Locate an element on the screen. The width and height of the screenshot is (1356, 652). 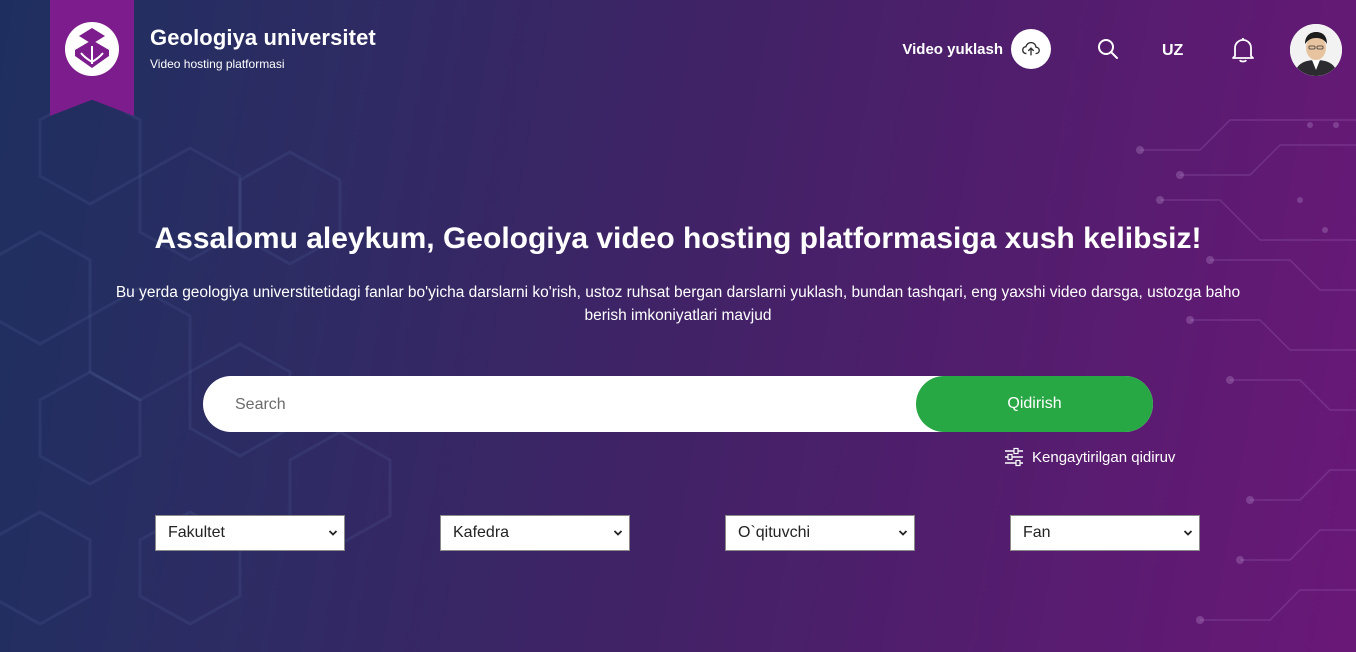
search-bar: Qidirish is located at coordinates (678, 405).